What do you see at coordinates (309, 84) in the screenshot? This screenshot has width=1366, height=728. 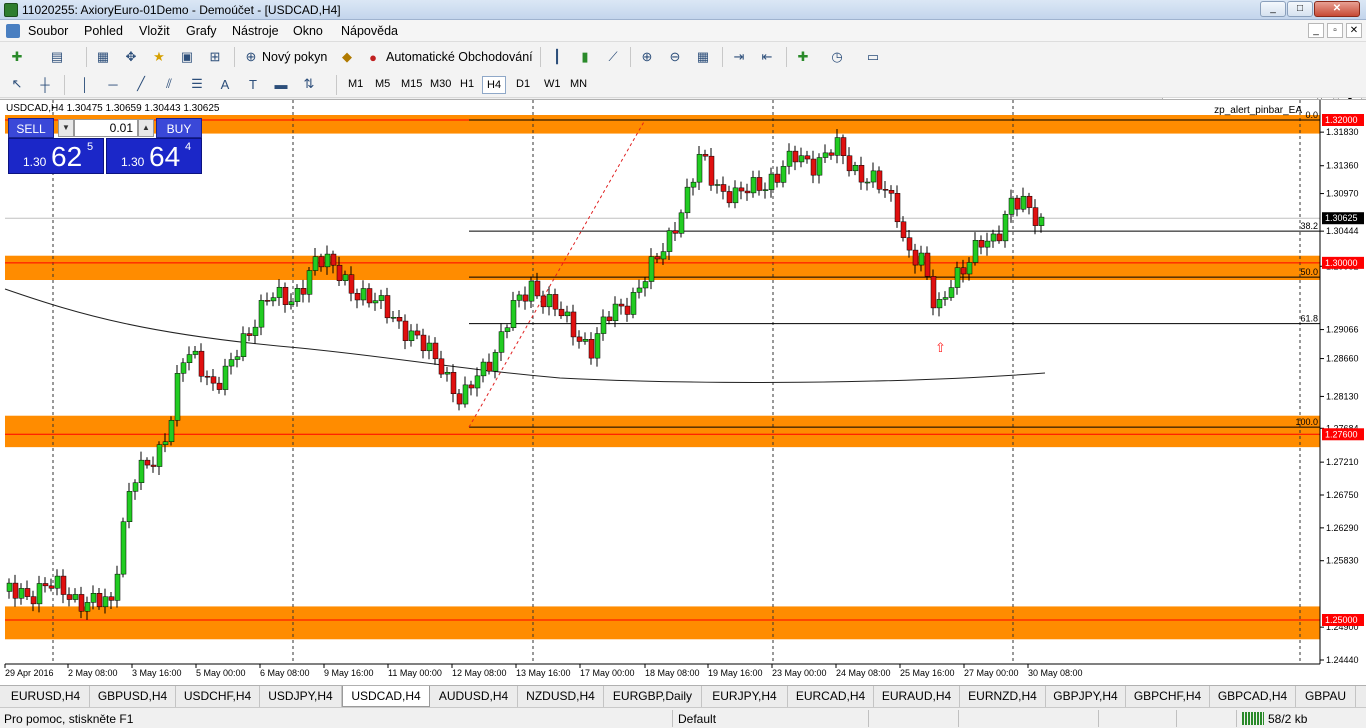 I see `more-shapes-icon: ⇅` at bounding box center [309, 84].